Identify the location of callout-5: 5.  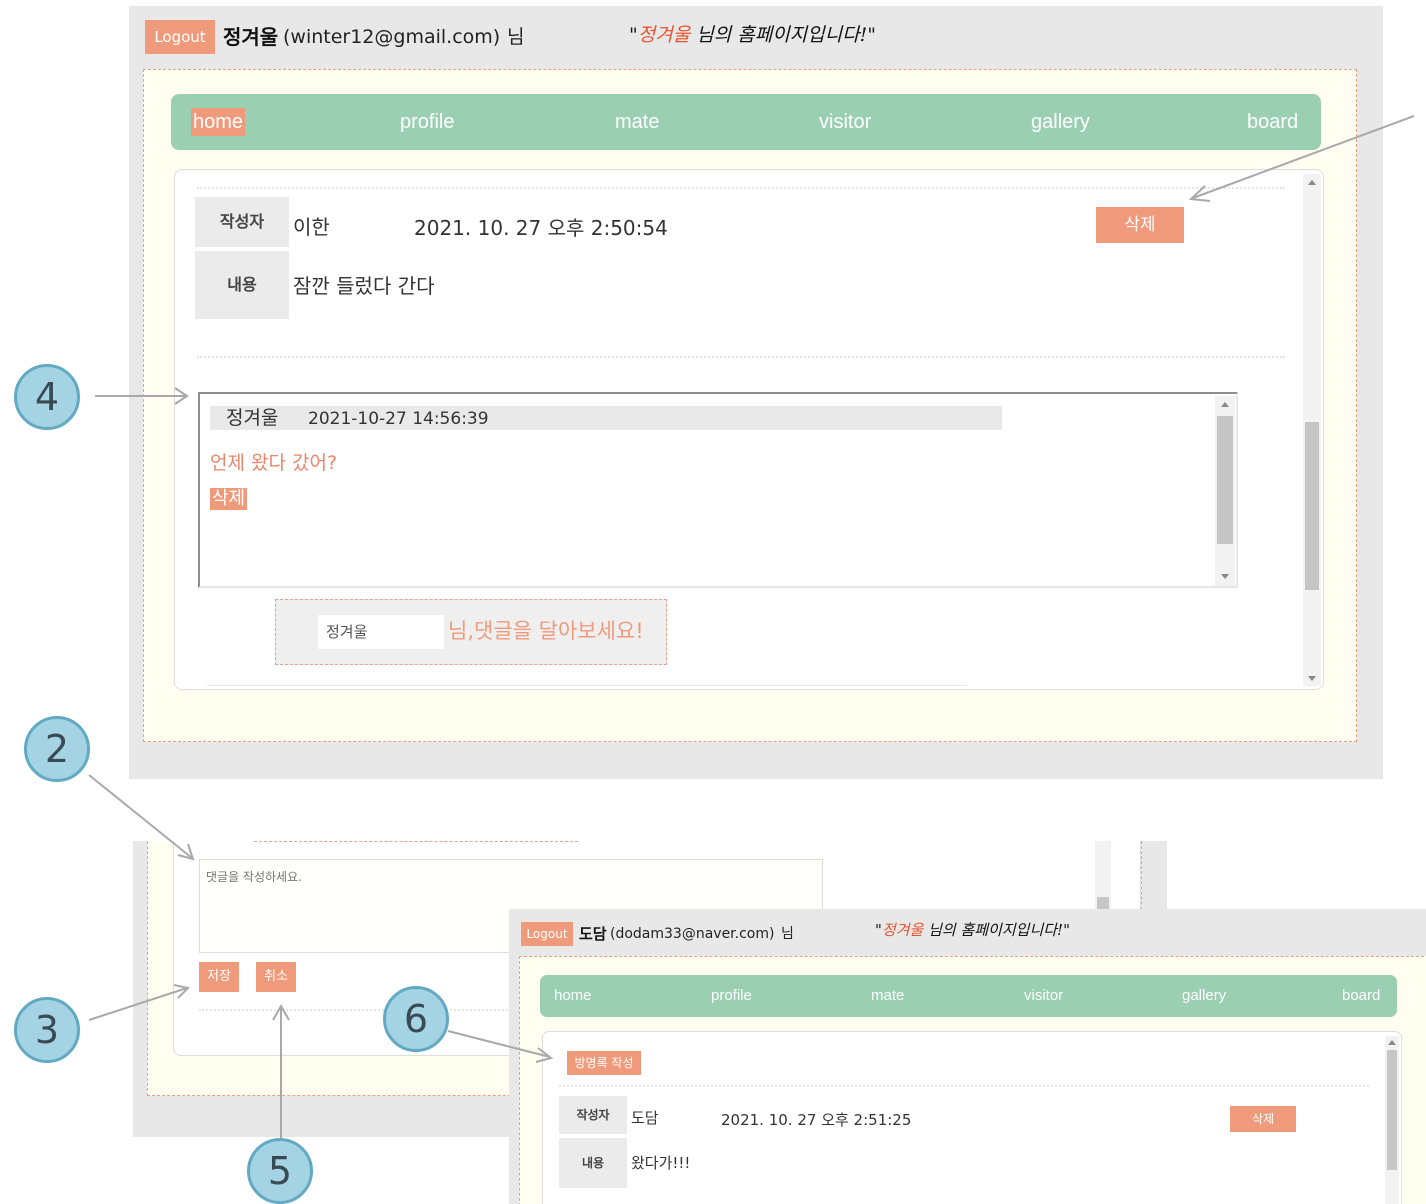
(280, 1171).